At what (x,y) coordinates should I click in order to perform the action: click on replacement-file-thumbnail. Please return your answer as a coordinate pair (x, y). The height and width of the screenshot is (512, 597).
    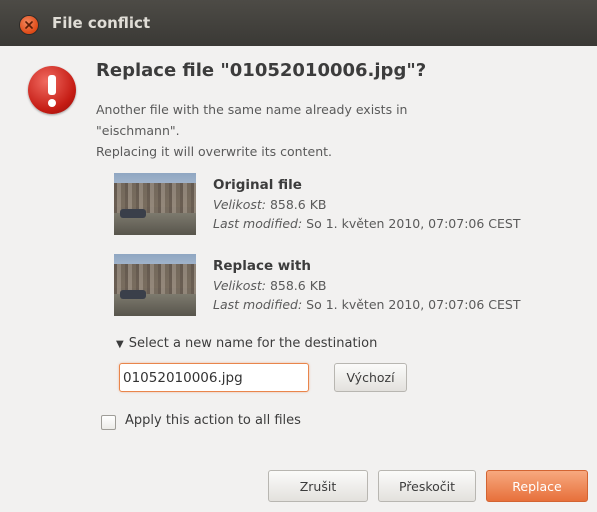
    Looking at the image, I should click on (155, 285).